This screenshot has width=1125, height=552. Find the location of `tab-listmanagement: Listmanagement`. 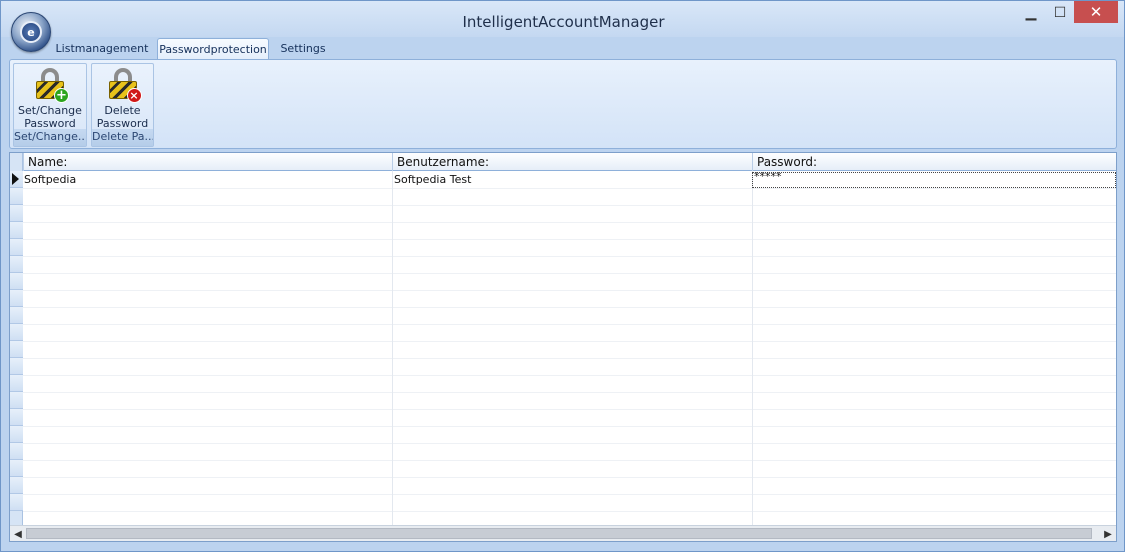

tab-listmanagement: Listmanagement is located at coordinates (102, 48).